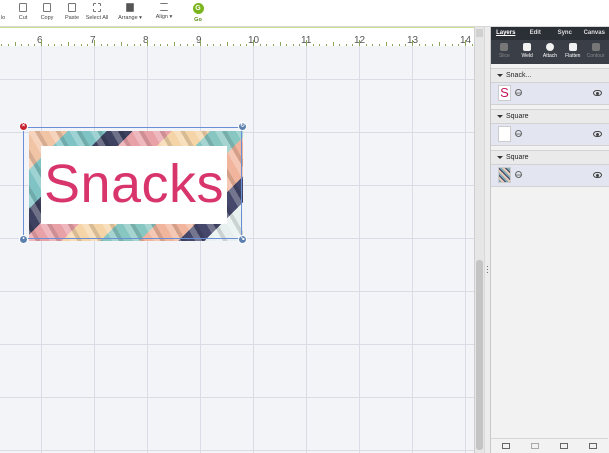  I want to click on lock-handle-icon: •, so click(23, 239).